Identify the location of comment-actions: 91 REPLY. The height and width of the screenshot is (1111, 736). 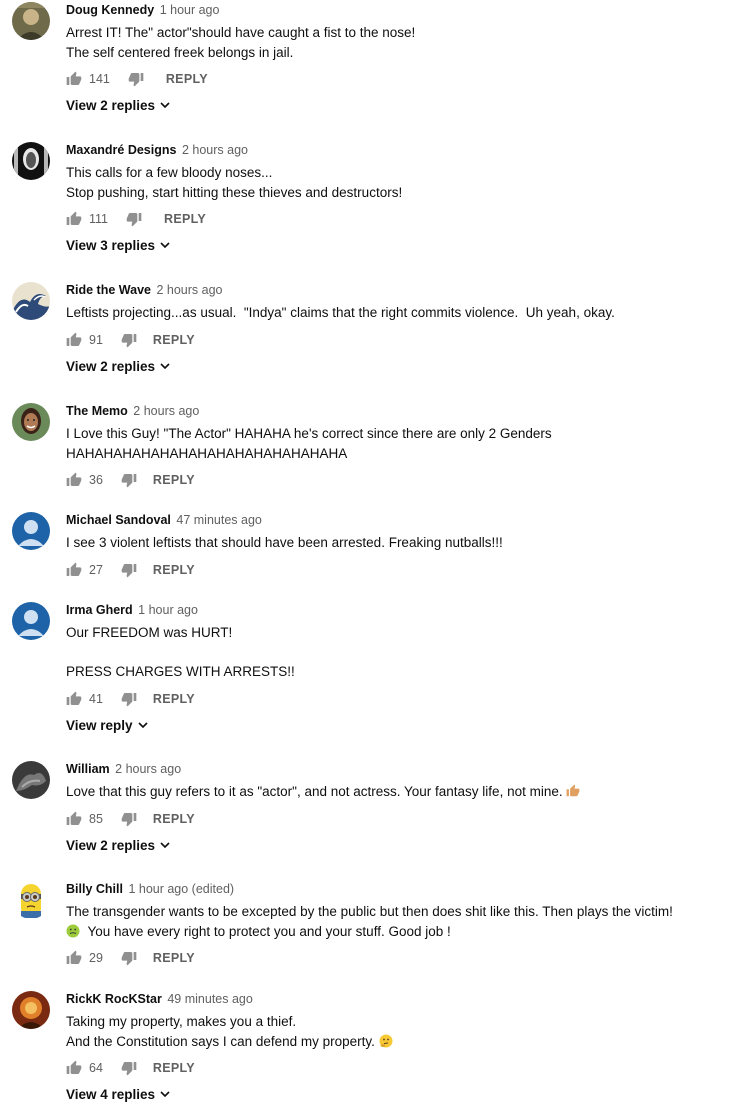
(396, 340).